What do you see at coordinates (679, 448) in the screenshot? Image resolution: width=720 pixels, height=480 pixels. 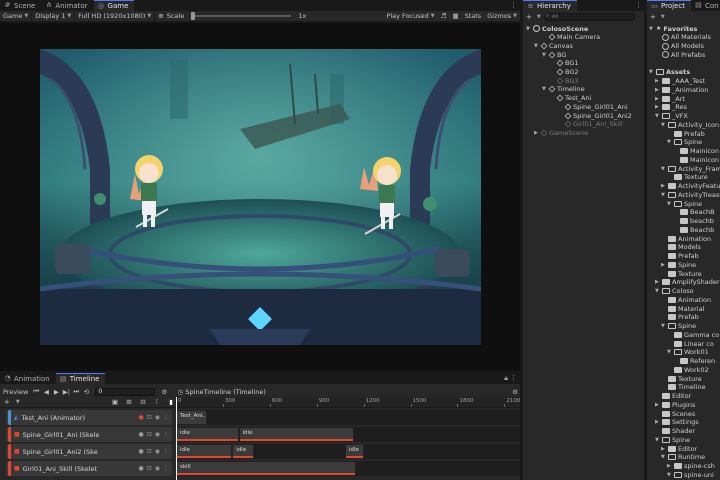 I see `project-item: ▶ Editor` at bounding box center [679, 448].